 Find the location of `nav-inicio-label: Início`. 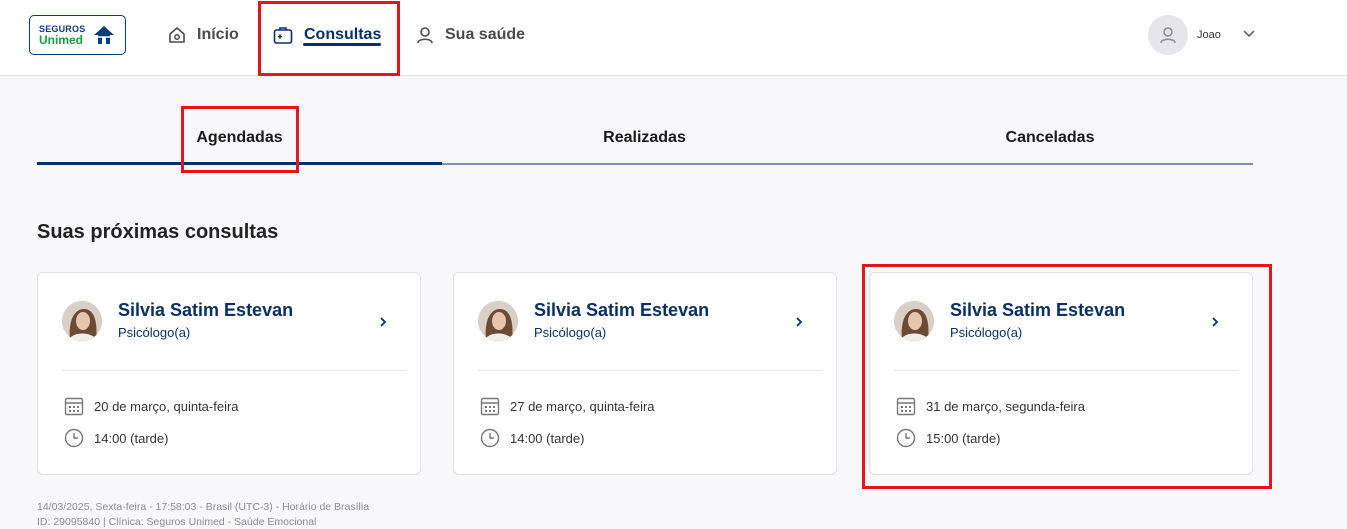

nav-inicio-label: Início is located at coordinates (218, 34).